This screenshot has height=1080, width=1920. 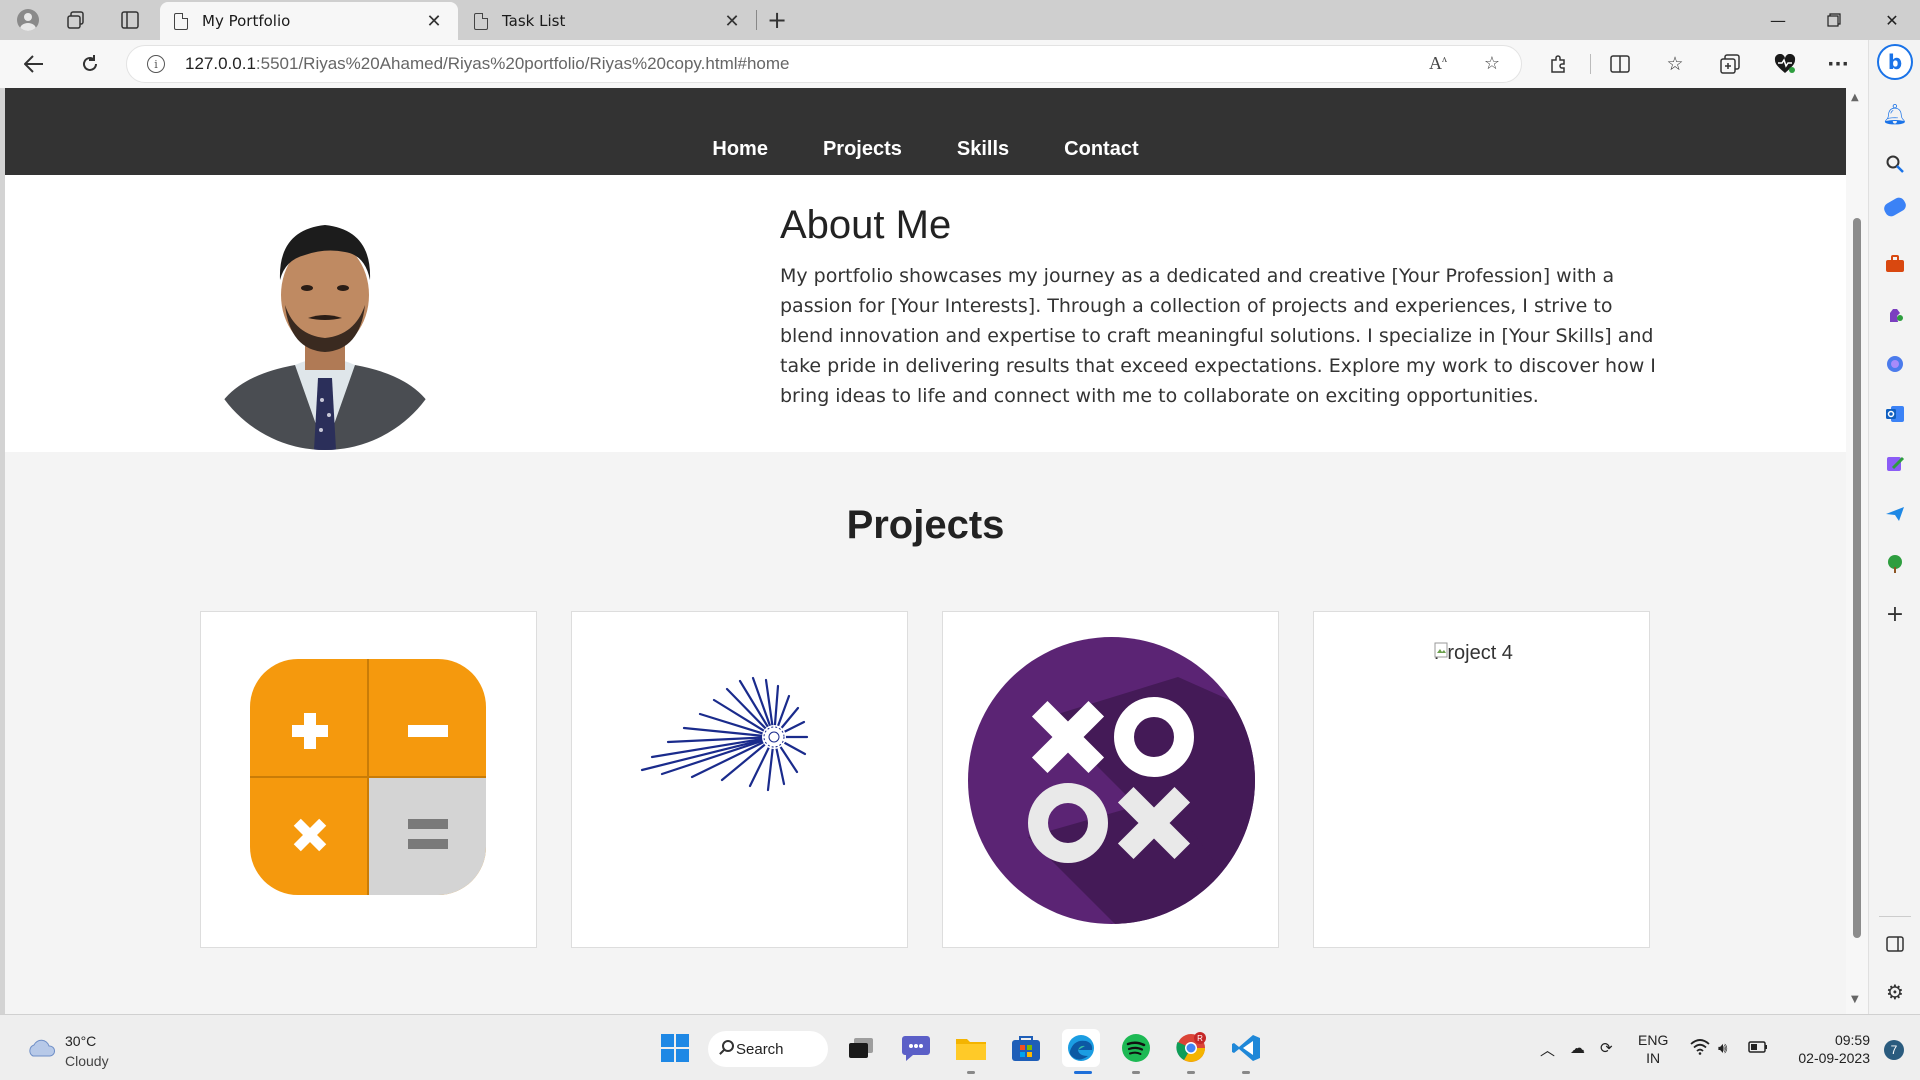 What do you see at coordinates (608, 21) in the screenshot?
I see `tab-task-list: Task List ✕` at bounding box center [608, 21].